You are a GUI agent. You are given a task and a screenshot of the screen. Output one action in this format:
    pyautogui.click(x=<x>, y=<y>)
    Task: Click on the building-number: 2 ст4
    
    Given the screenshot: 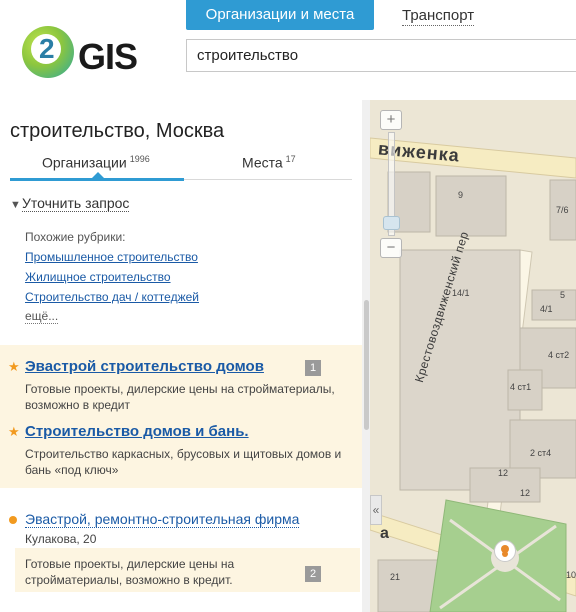 What is the action you would take?
    pyautogui.click(x=541, y=453)
    